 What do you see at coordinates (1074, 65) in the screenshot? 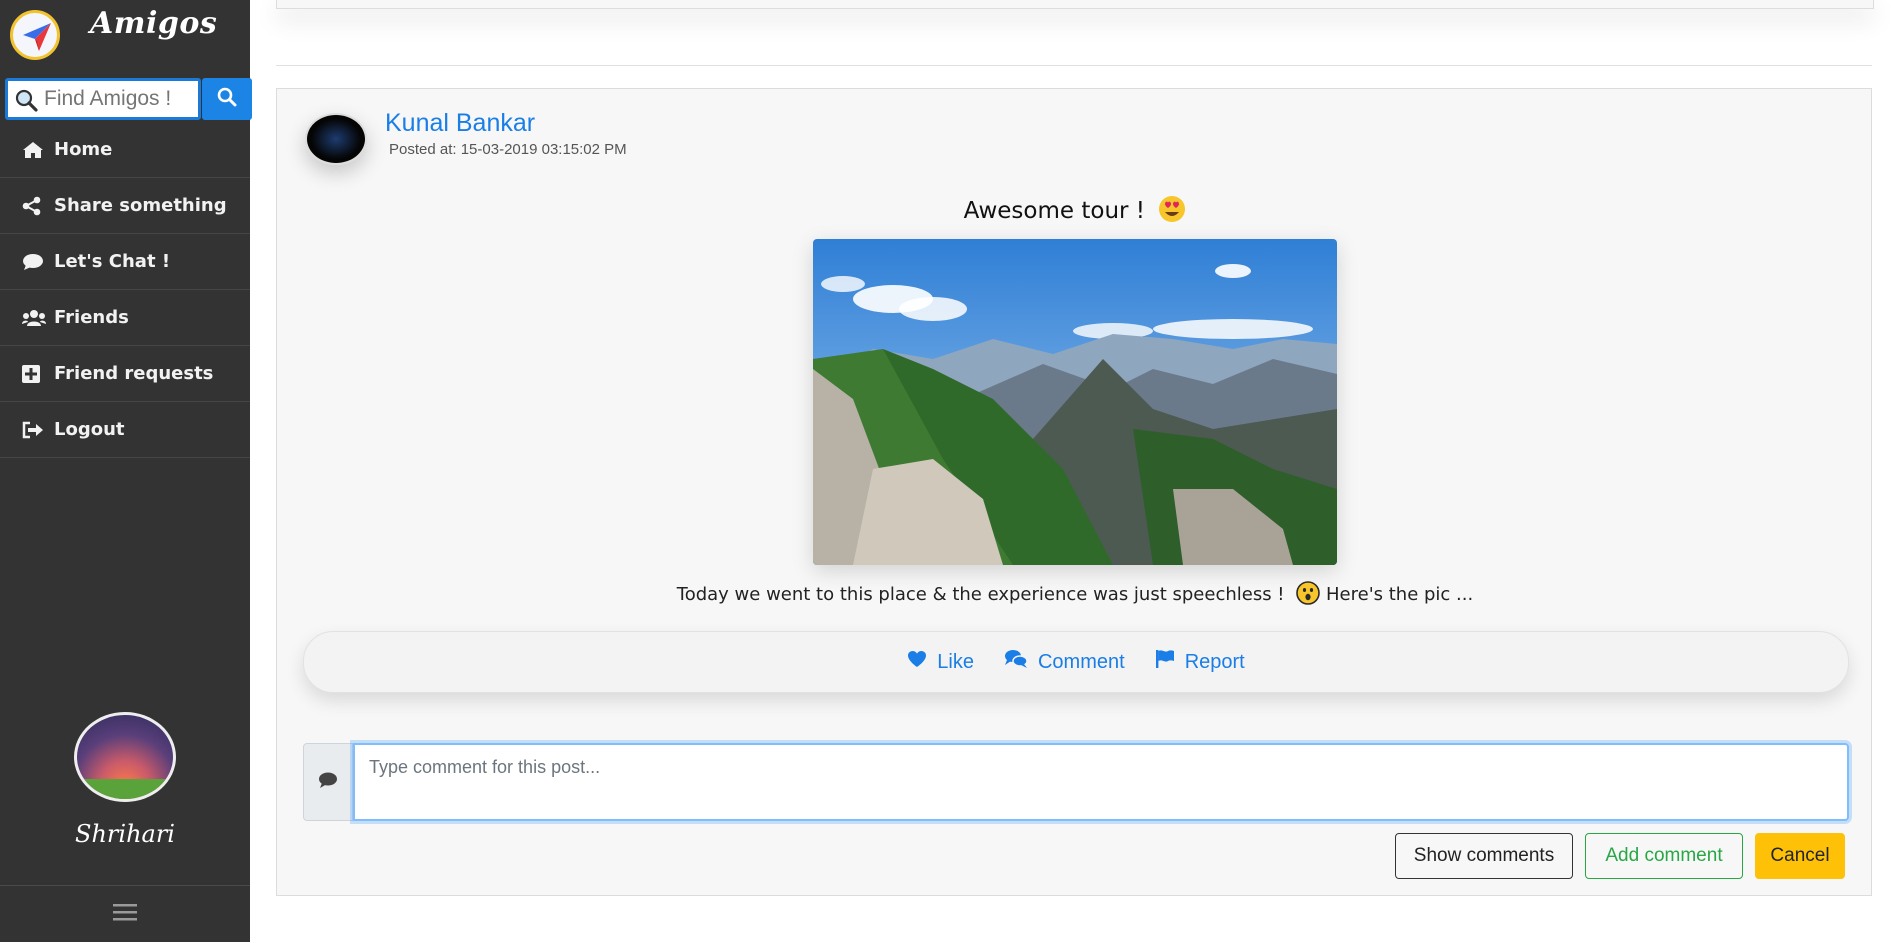
I see `post-divider` at bounding box center [1074, 65].